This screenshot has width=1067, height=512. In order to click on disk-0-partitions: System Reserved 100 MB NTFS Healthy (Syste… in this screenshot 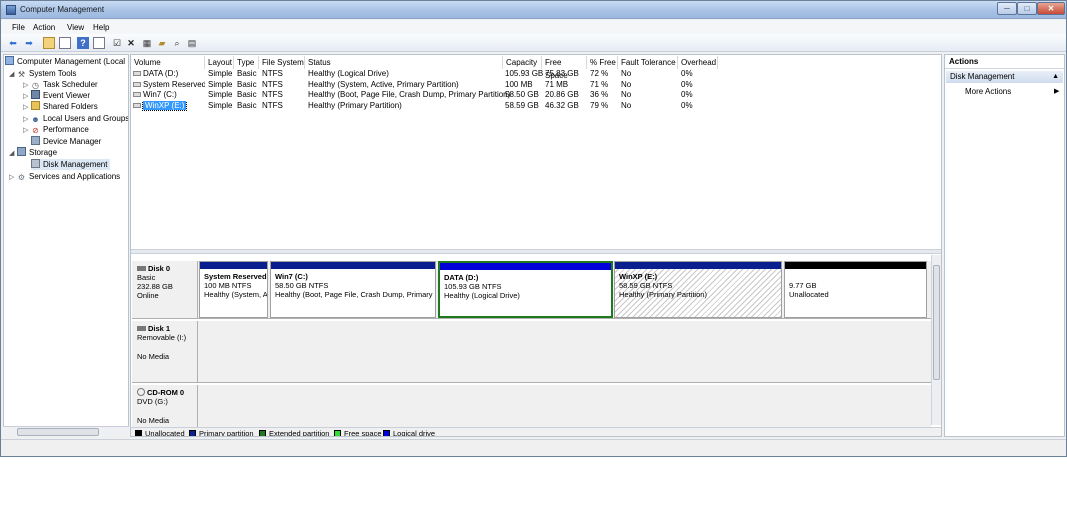, I will do `click(564, 290)`.